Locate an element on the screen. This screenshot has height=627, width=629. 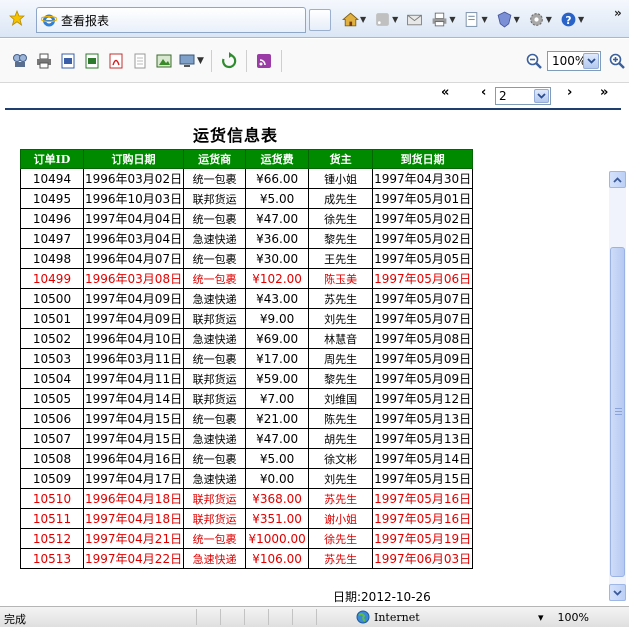
export-text-button is located at coordinates (140, 61).